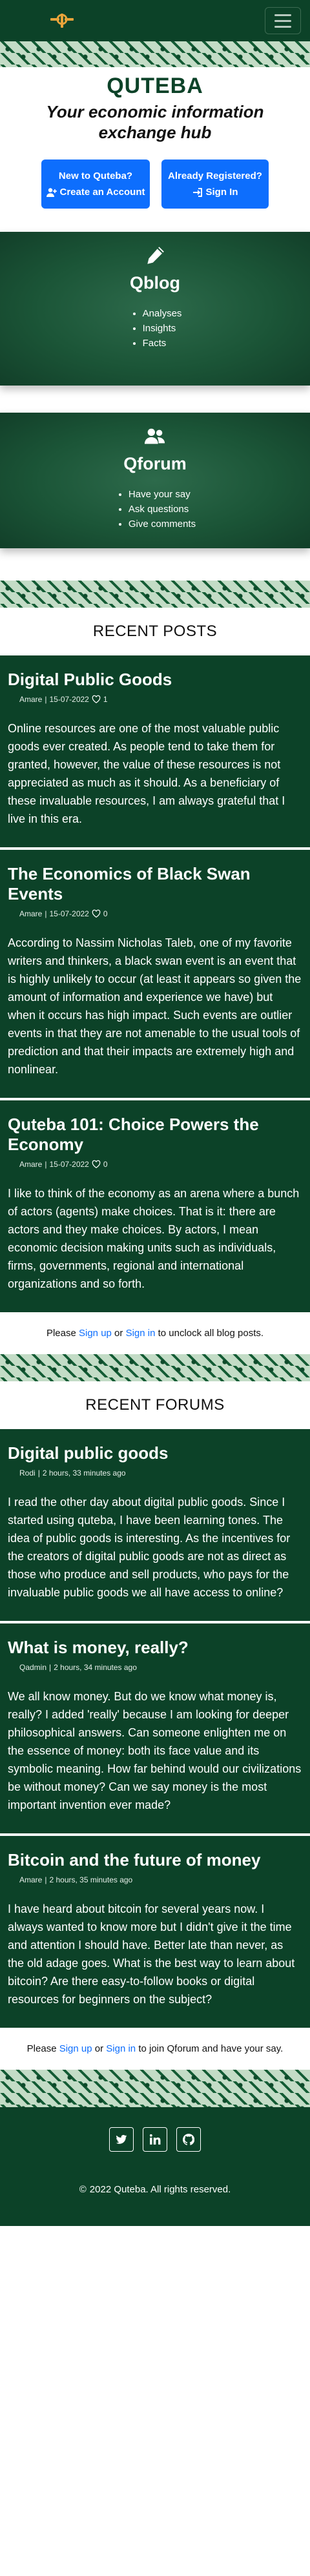 This screenshot has height=2576, width=310. Describe the element at coordinates (155, 1405) in the screenshot. I see `recent-forums-heading: RECENT FORUMS` at that location.